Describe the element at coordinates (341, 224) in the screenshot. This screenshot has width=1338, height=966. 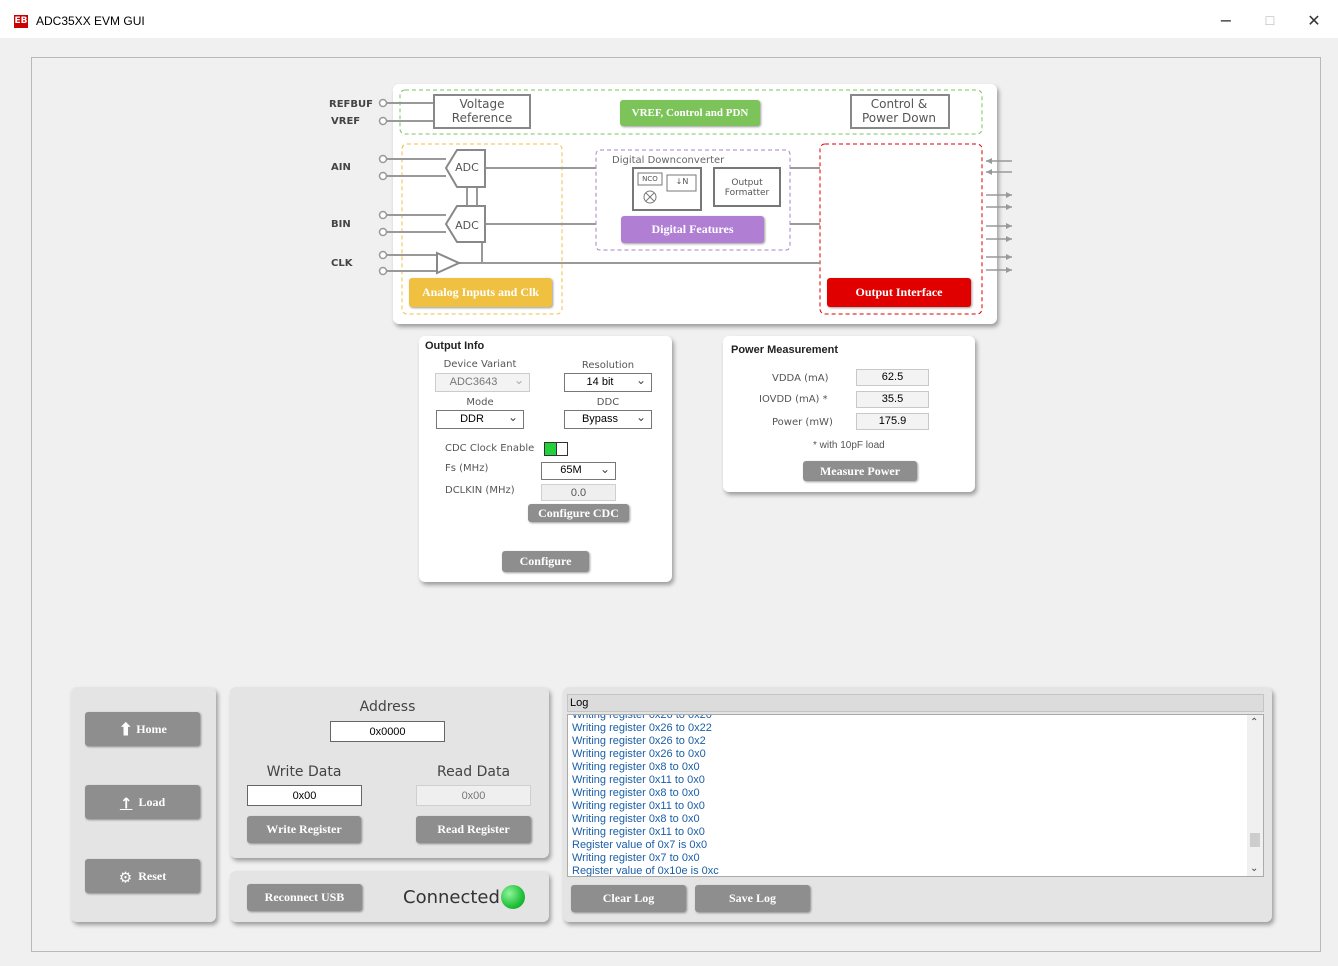
I see `pin-label-bin: BIN` at that location.